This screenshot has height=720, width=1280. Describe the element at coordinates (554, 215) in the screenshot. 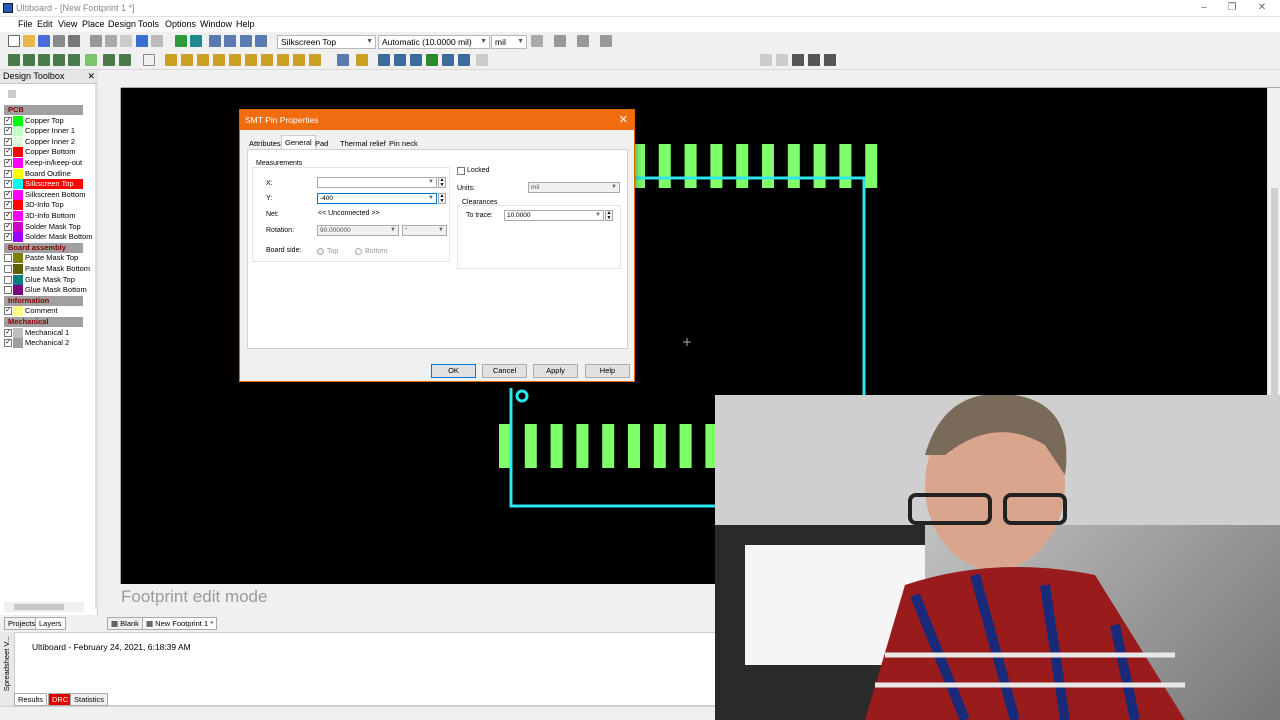

I see `to-trace-field: 10.0000 ▼` at that location.